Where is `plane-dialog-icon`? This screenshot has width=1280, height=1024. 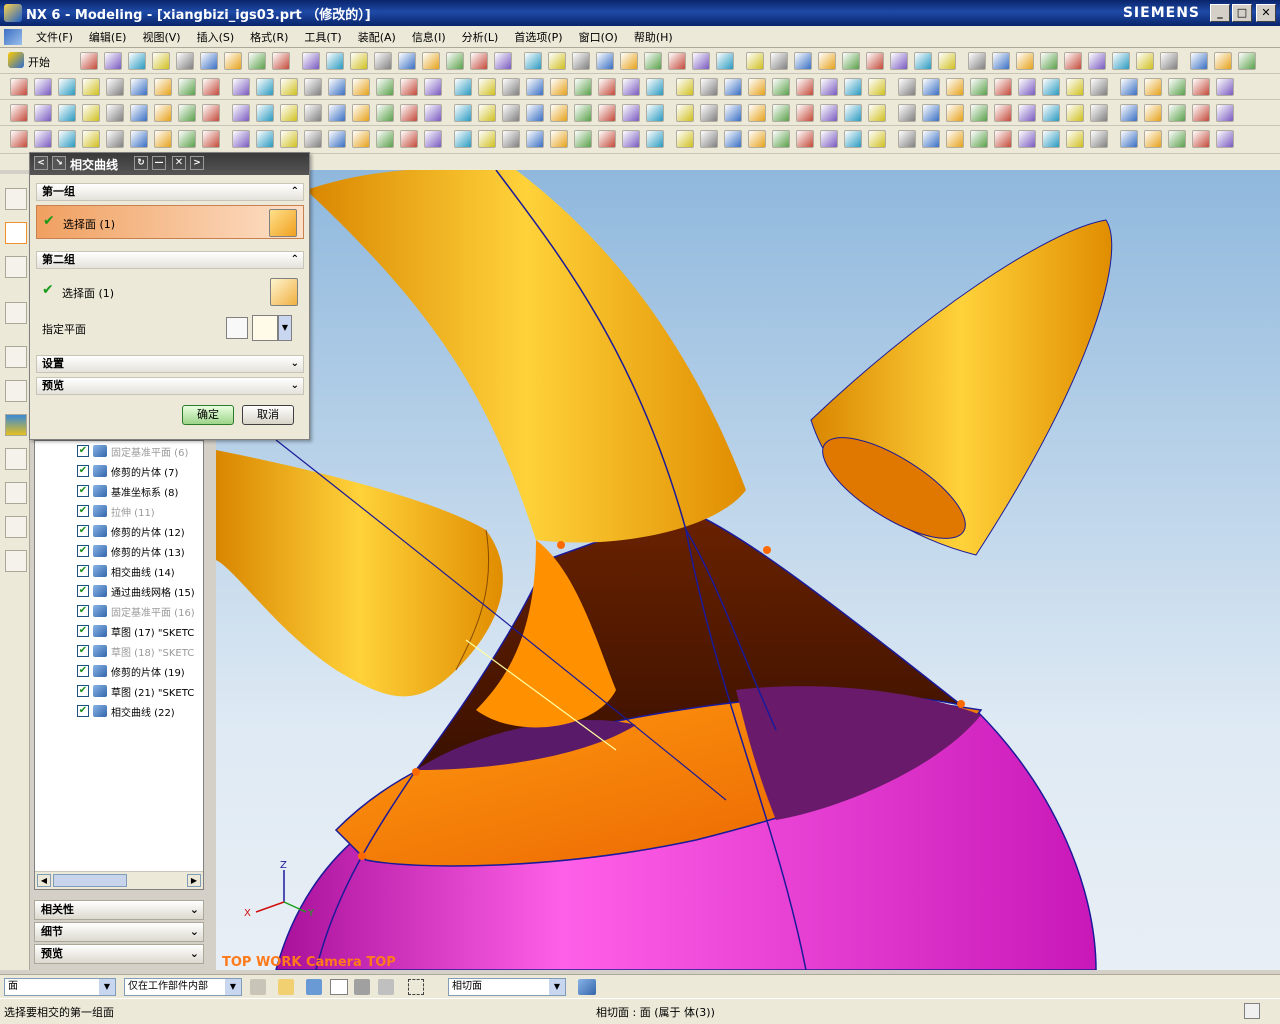 plane-dialog-icon is located at coordinates (237, 328).